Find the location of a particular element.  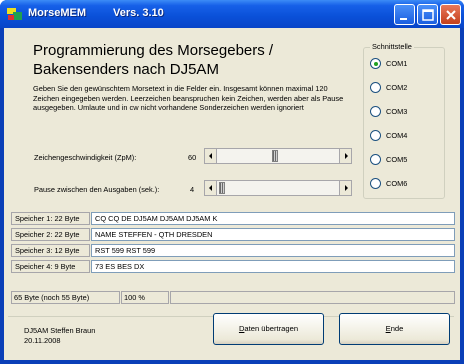

close-icon is located at coordinates (451, 15).